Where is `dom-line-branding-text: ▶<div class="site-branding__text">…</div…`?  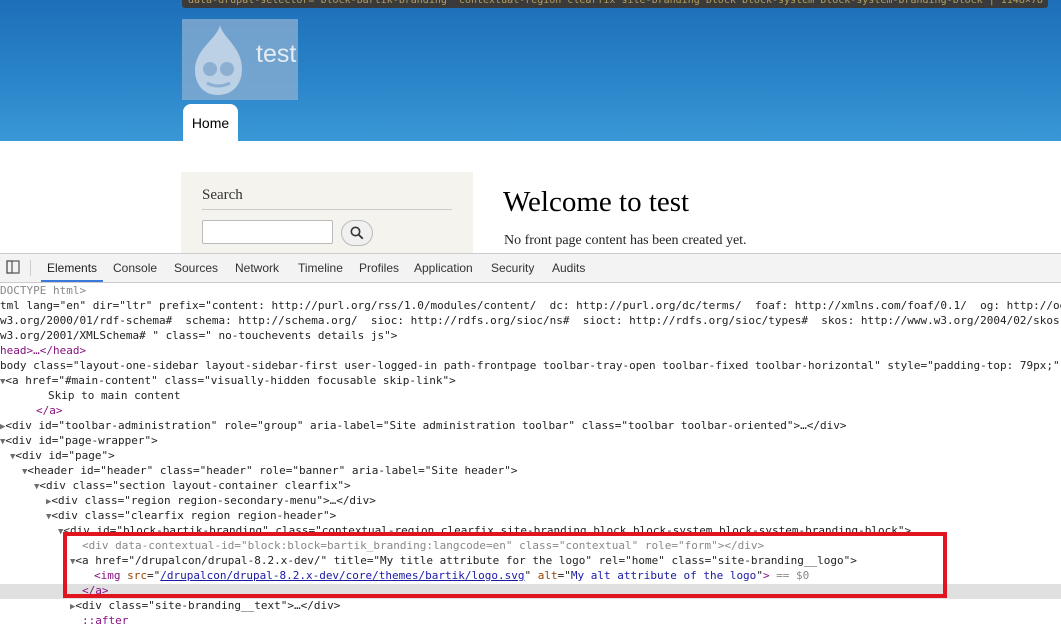
dom-line-branding-text: ▶<div class="site-branding__text">…</div… is located at coordinates (205, 605).